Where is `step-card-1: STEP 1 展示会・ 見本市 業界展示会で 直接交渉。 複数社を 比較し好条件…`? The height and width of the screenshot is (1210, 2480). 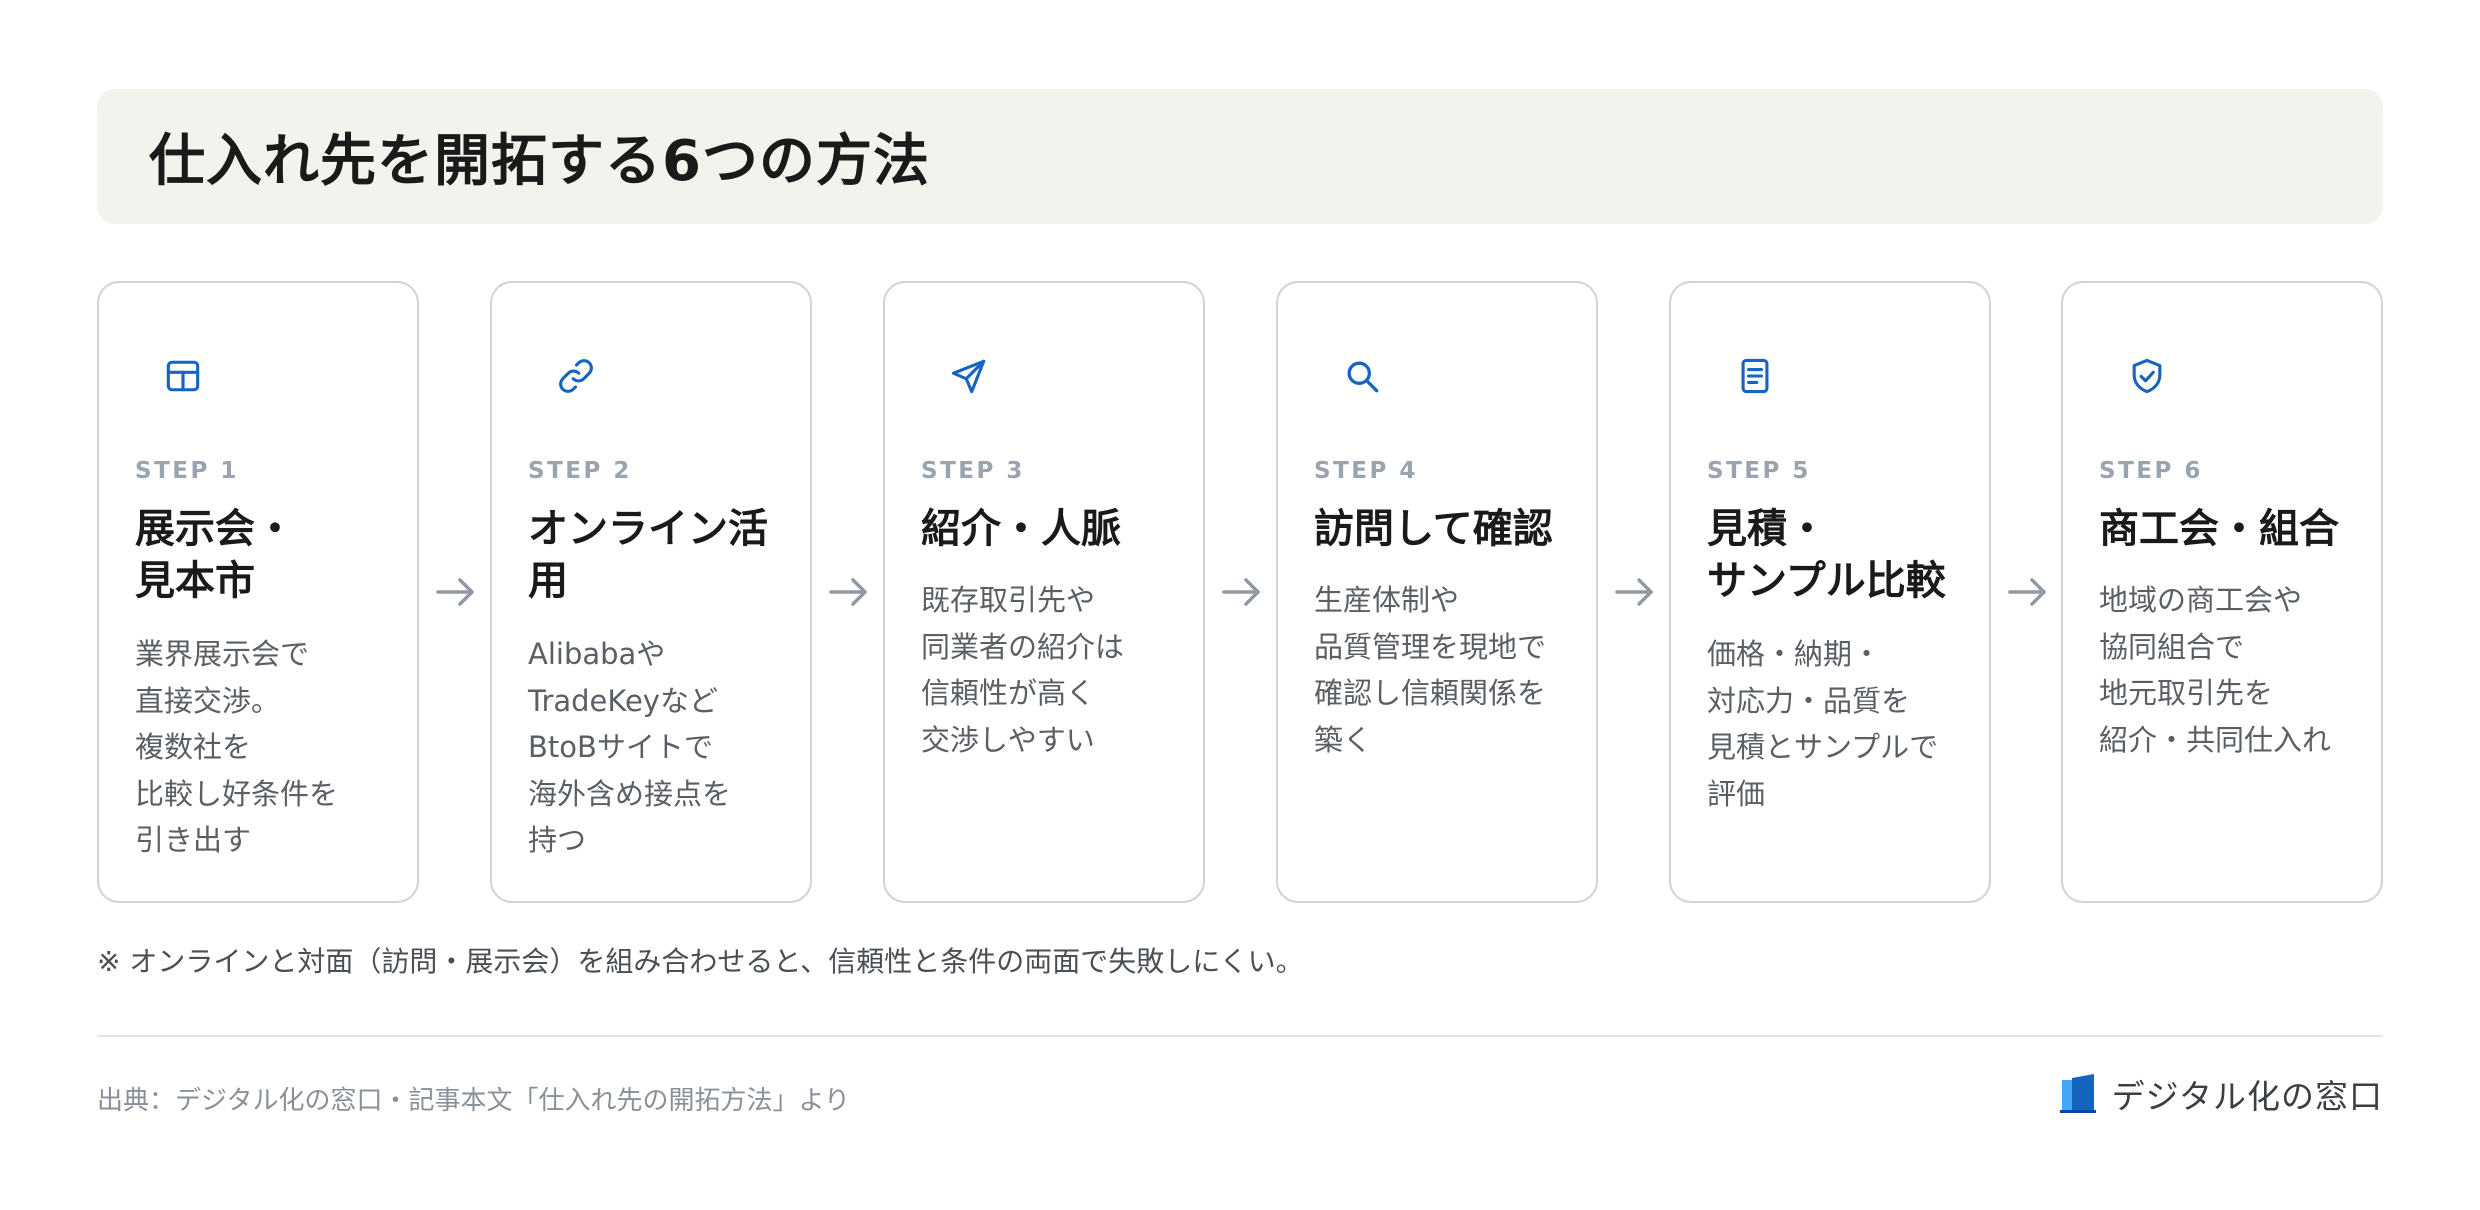 step-card-1: STEP 1 展示会・ 見本市 業界展示会で 直接交渉。 複数社を 比較し好条件… is located at coordinates (258, 592).